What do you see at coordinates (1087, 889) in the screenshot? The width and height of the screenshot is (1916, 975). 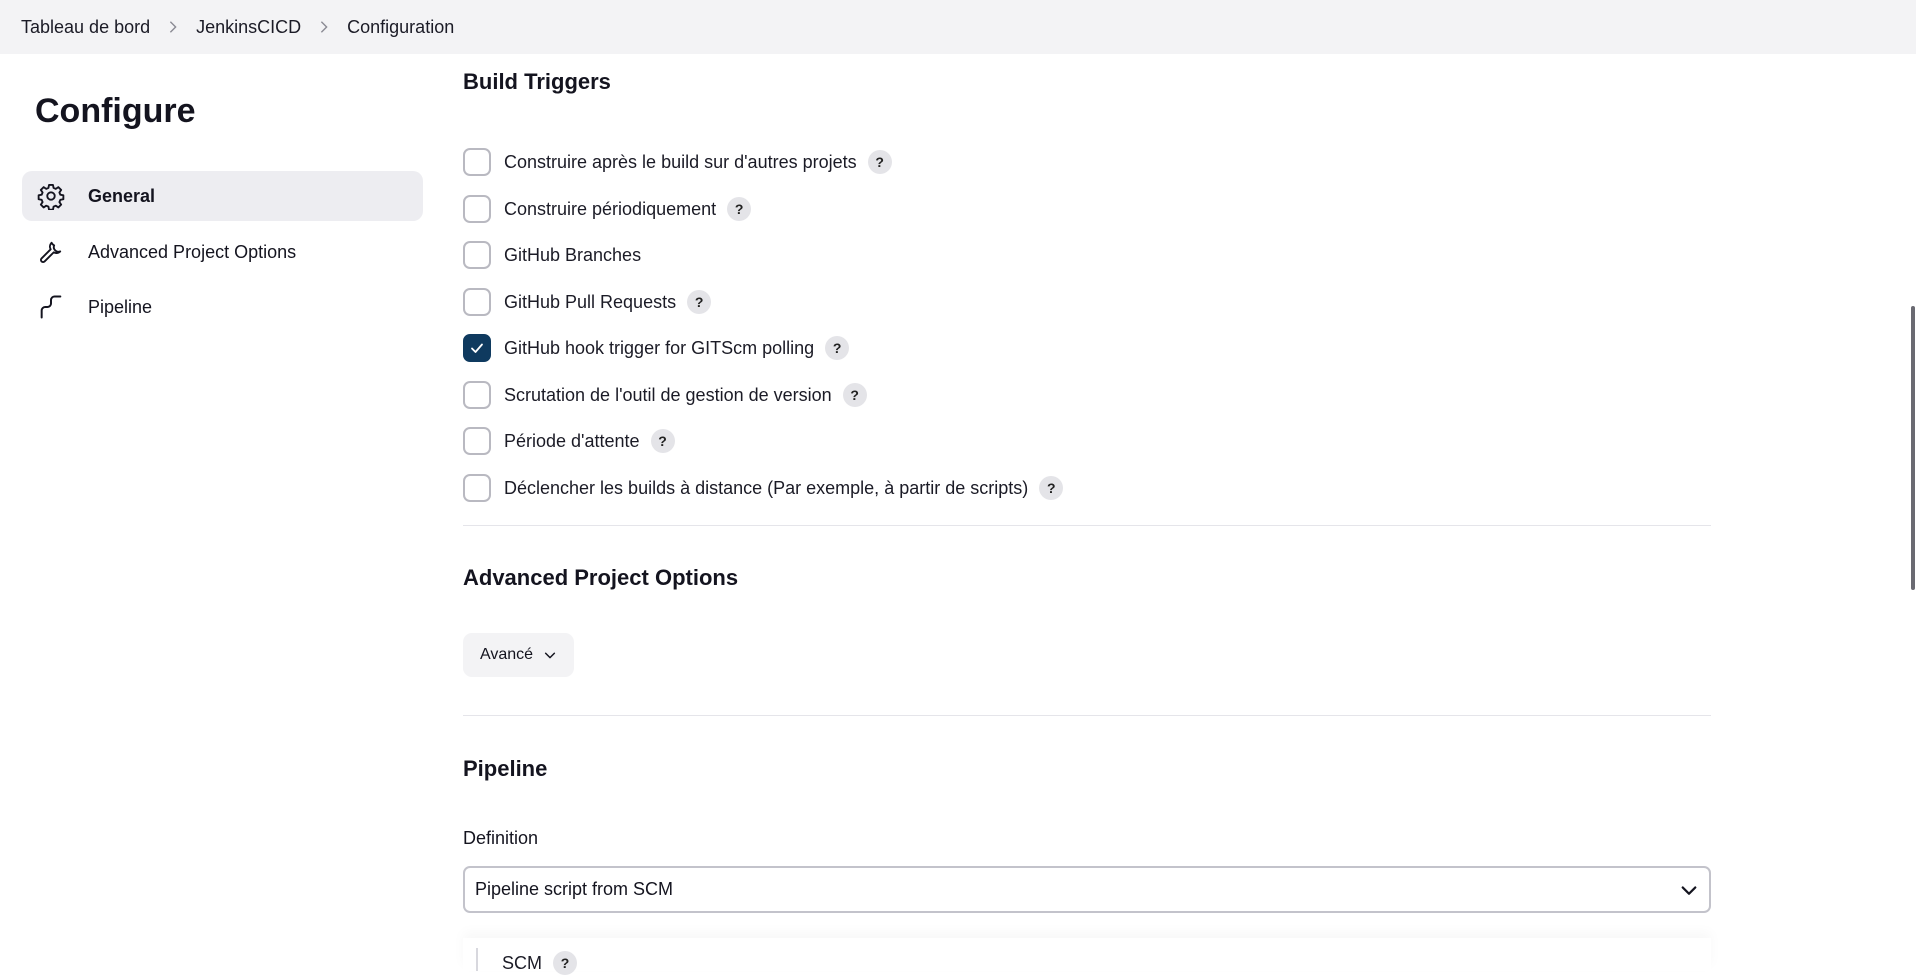 I see `definition-select: Pipeline script from SCM` at bounding box center [1087, 889].